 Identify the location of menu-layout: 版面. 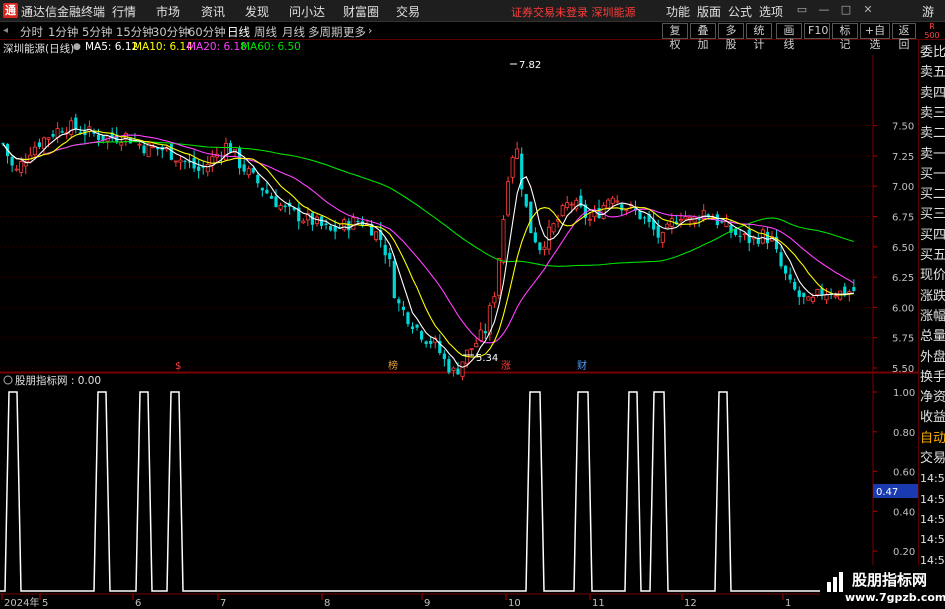
(709, 11).